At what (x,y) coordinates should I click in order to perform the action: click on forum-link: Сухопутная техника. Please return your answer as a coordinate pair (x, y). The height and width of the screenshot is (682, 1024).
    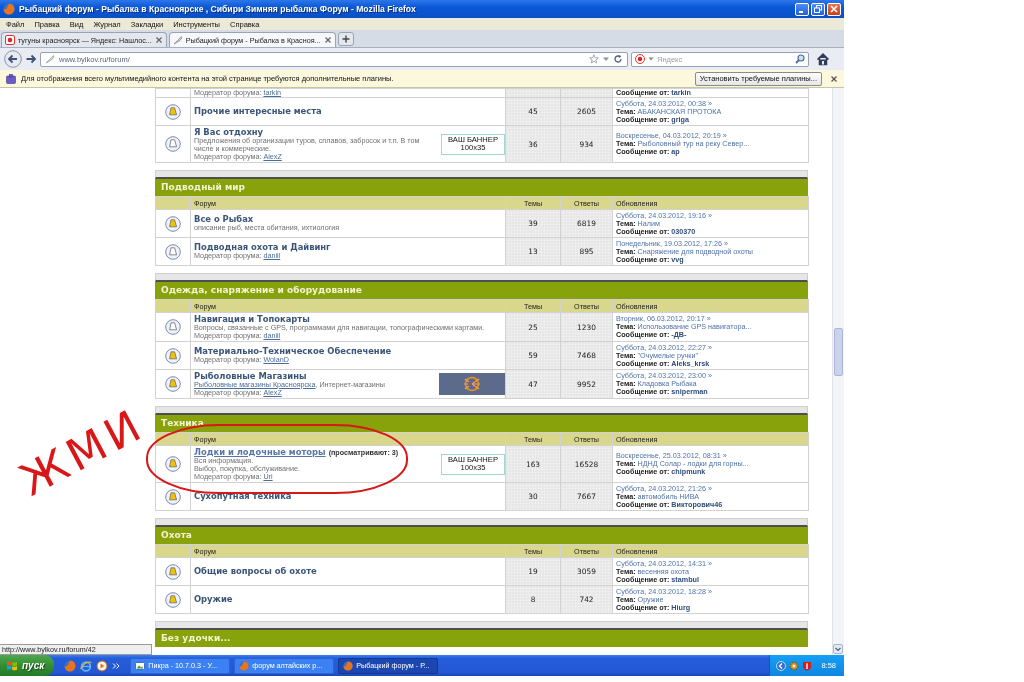
    Looking at the image, I should click on (243, 496).